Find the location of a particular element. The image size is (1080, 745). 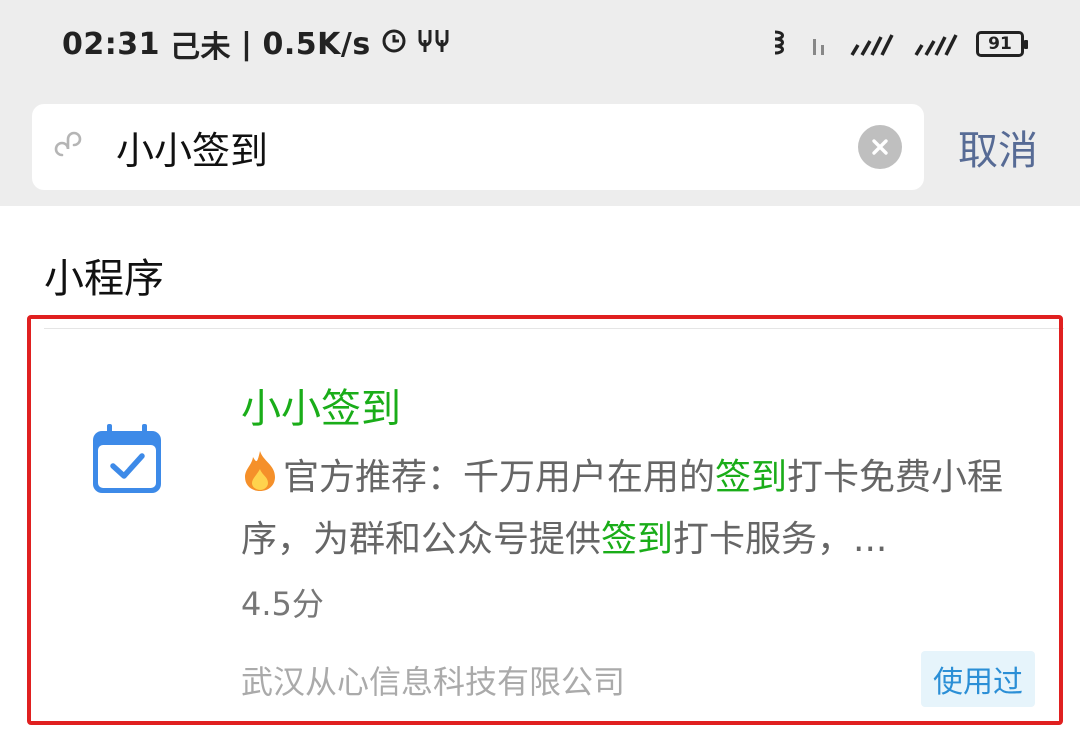

status-bar: 02:31 己未 | 0.5K/s 91 is located at coordinates (540, 44).